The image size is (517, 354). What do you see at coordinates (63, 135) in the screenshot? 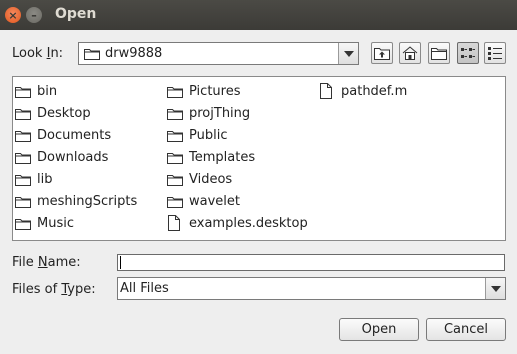
I see `list-item: Documents` at bounding box center [63, 135].